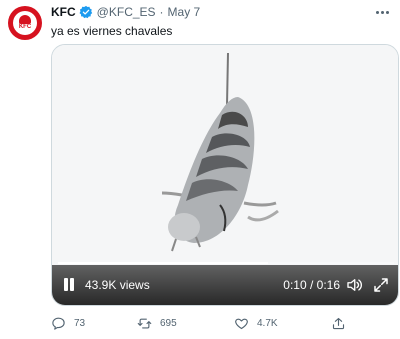  Describe the element at coordinates (68, 323) in the screenshot. I see `reply-button: 73` at that location.